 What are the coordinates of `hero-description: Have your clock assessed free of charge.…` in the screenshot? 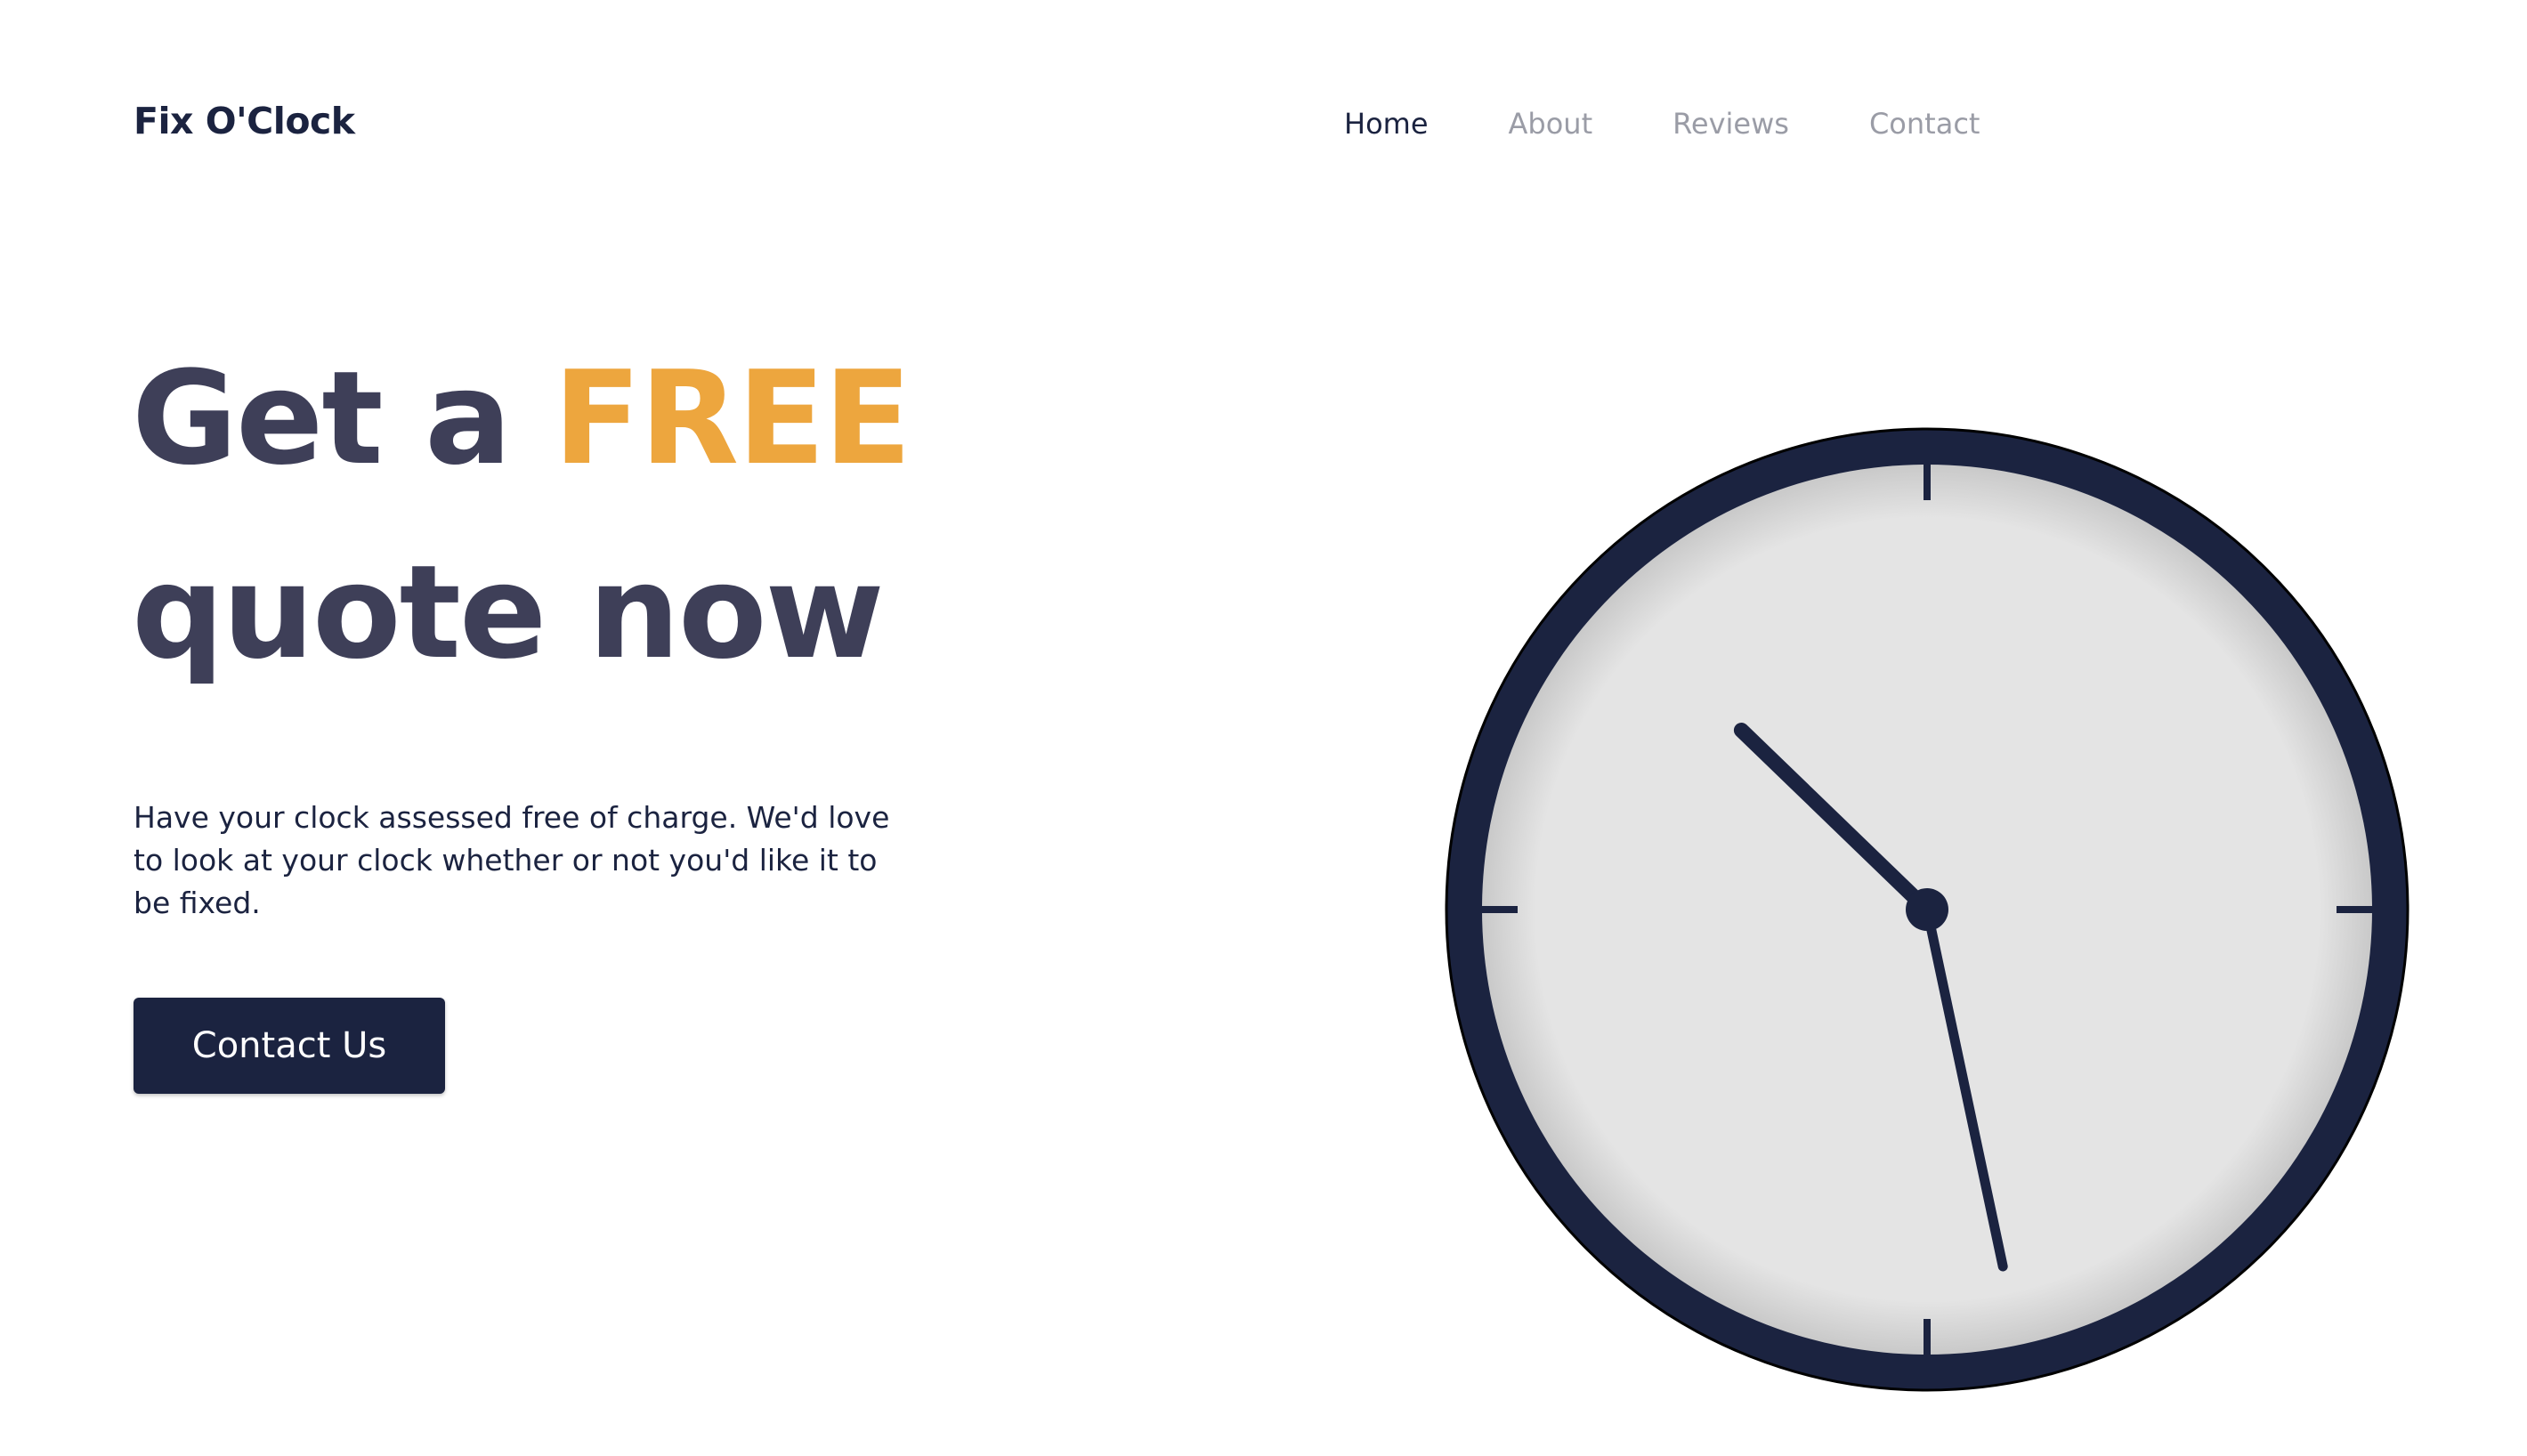 It's located at (512, 860).